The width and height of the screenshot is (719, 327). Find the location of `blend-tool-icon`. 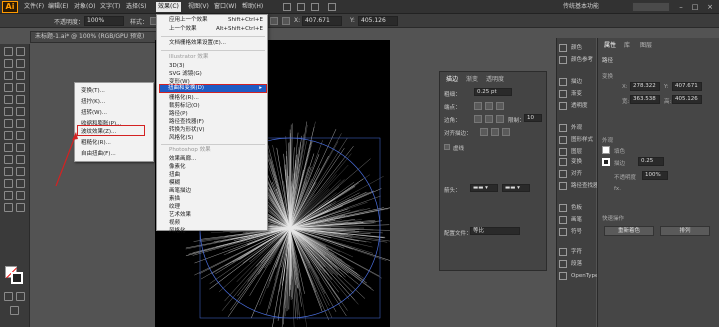

blend-tool-icon is located at coordinates (20, 171).